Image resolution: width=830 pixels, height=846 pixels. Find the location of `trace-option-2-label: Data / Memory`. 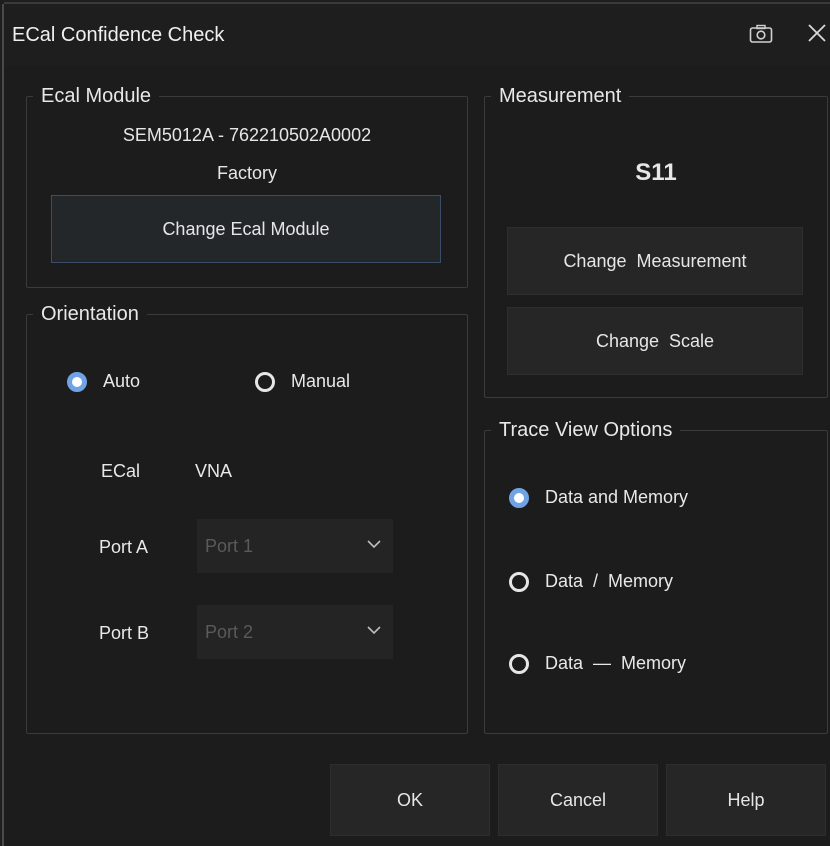

trace-option-2-label: Data / Memory is located at coordinates (609, 581).